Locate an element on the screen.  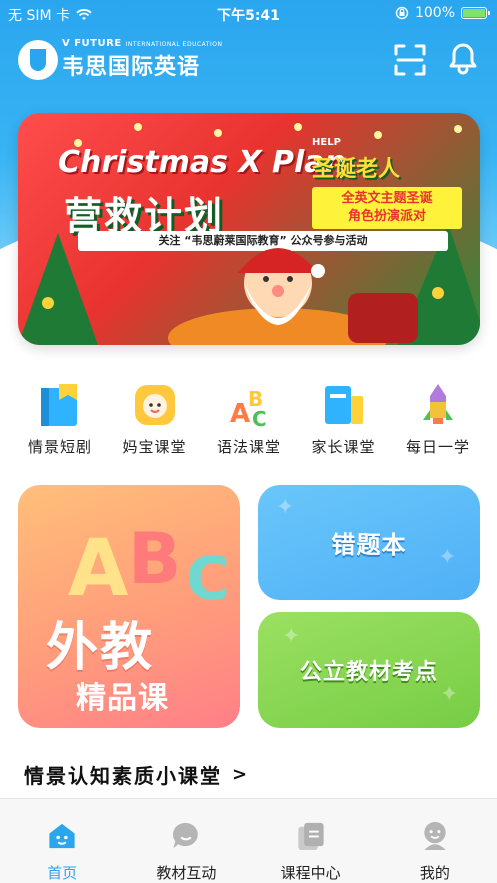
brand-logo: V FUTURE INTERNATIONAL EDUCATION 韦思国际英语 is located at coordinates (120, 59).